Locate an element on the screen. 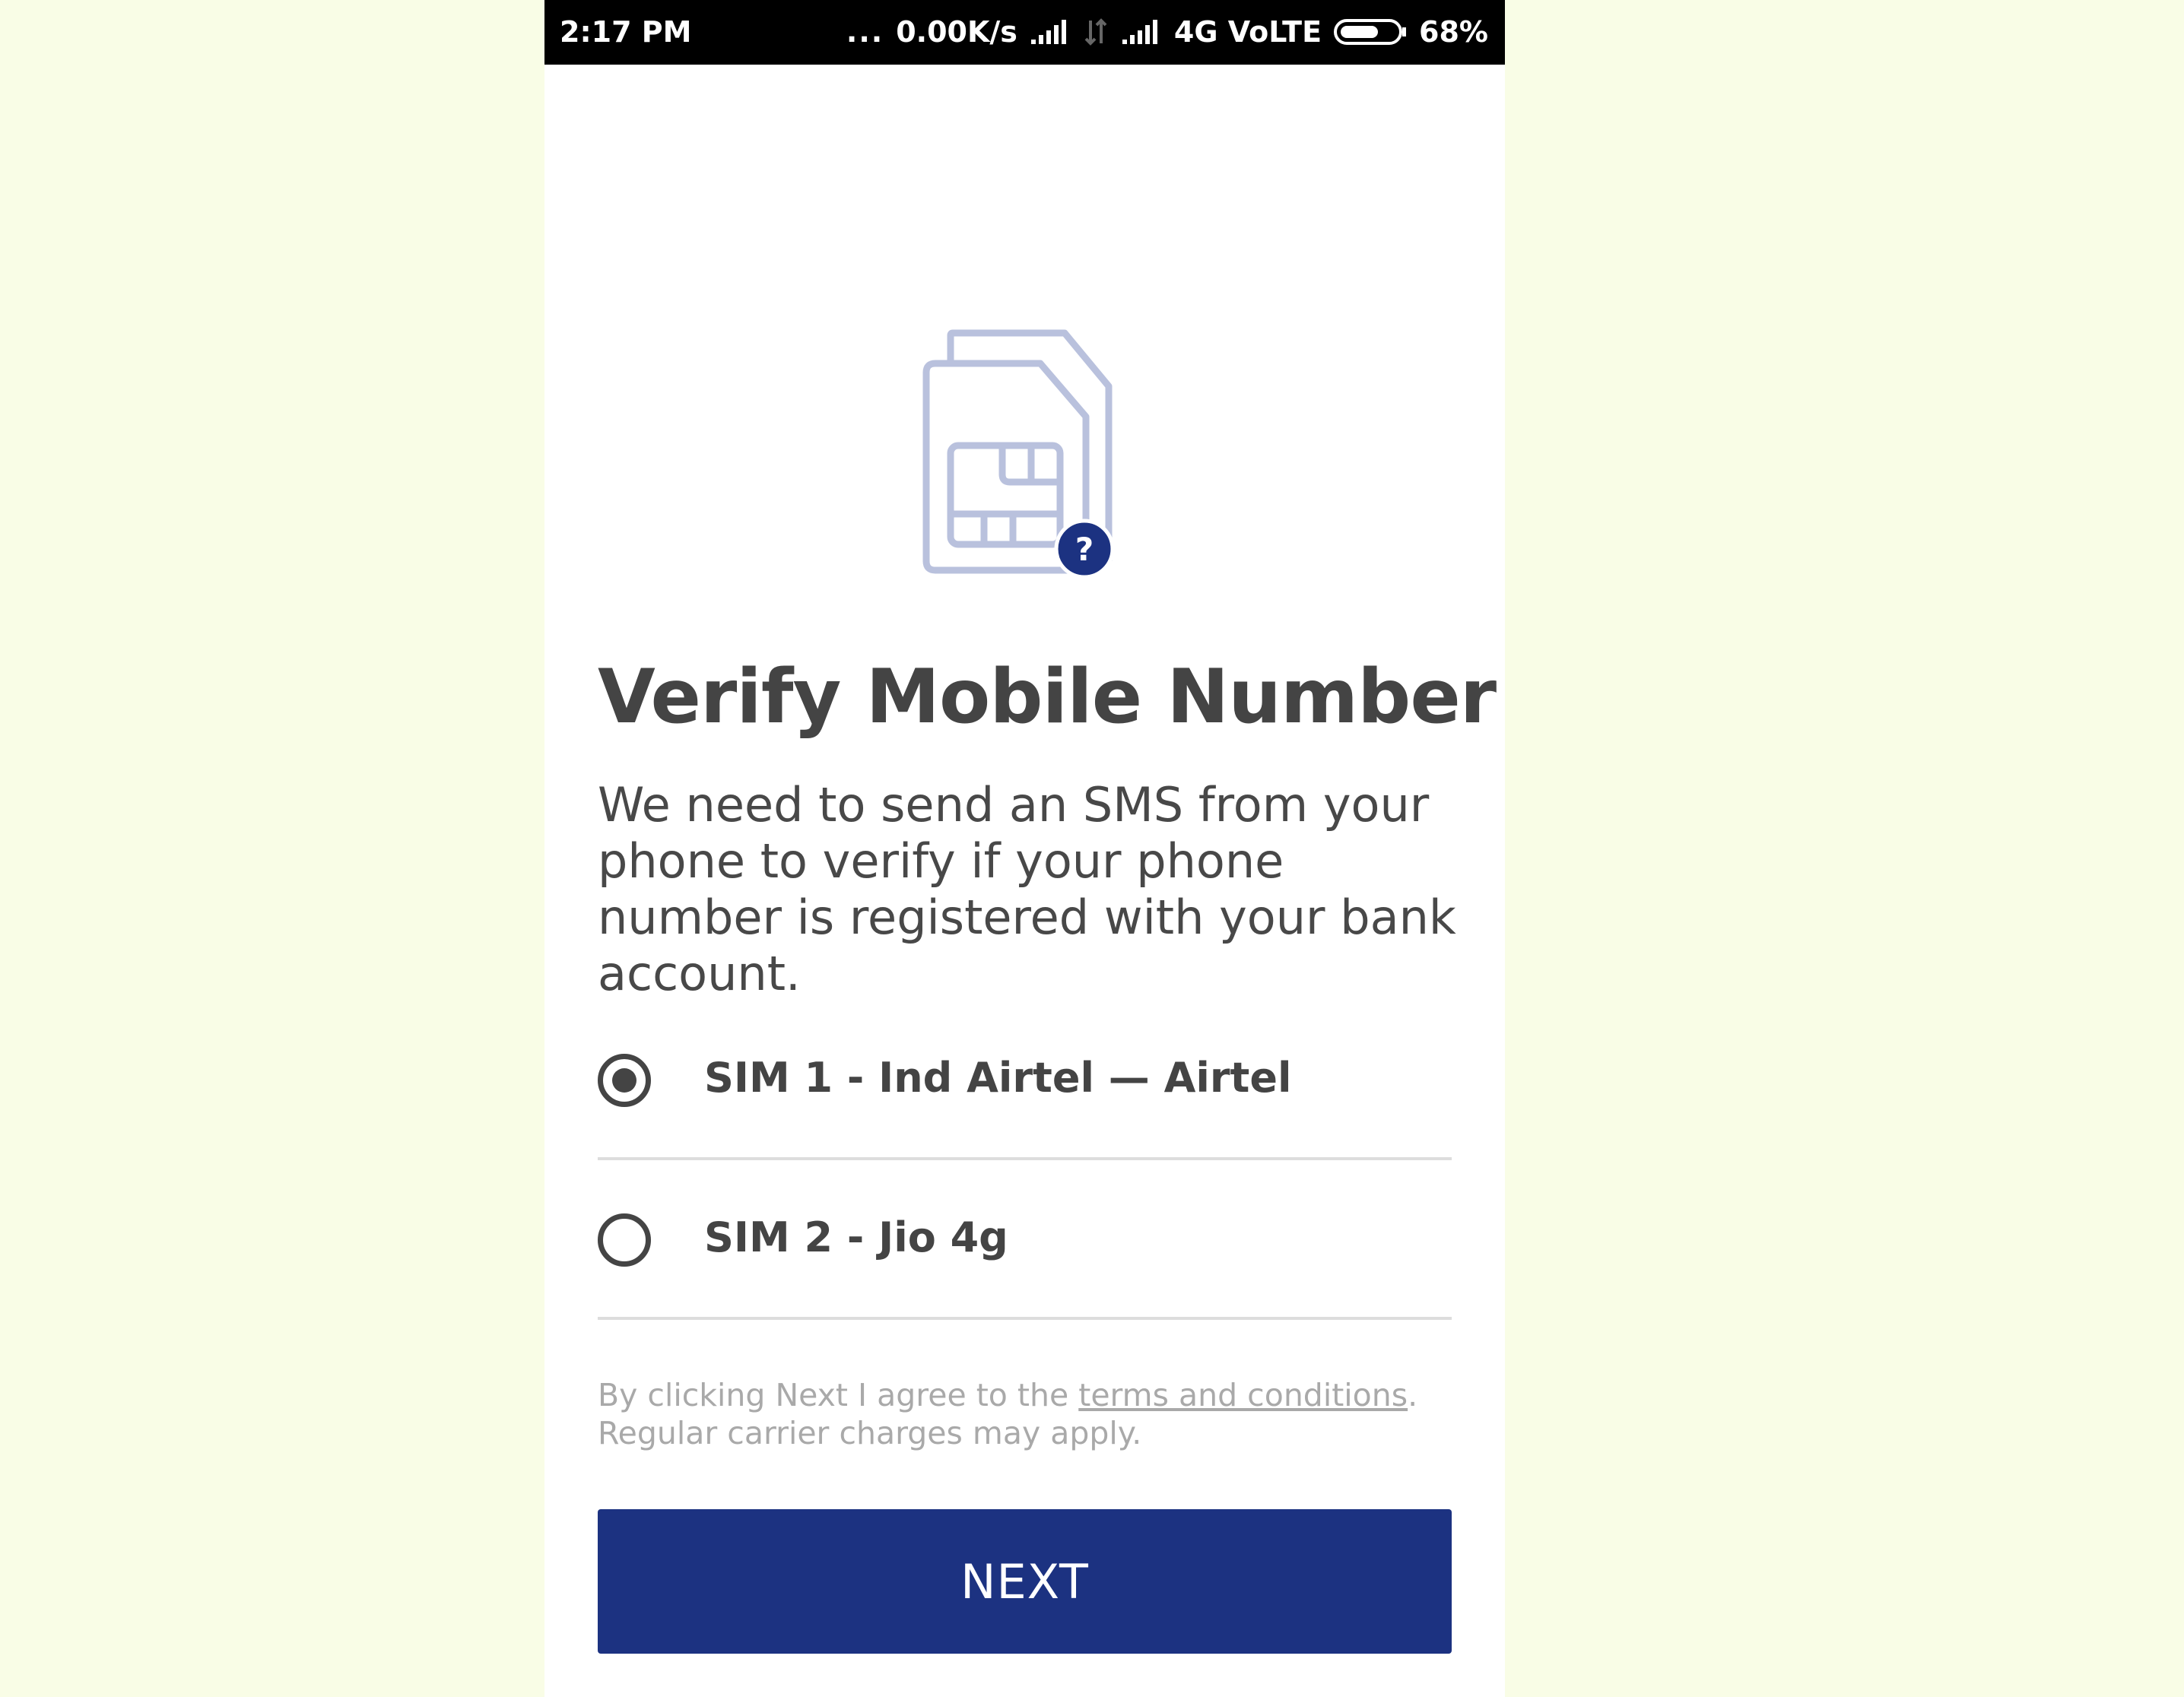 This screenshot has width=2184, height=1697. sim-card-graphic: ? is located at coordinates (1021, 454).